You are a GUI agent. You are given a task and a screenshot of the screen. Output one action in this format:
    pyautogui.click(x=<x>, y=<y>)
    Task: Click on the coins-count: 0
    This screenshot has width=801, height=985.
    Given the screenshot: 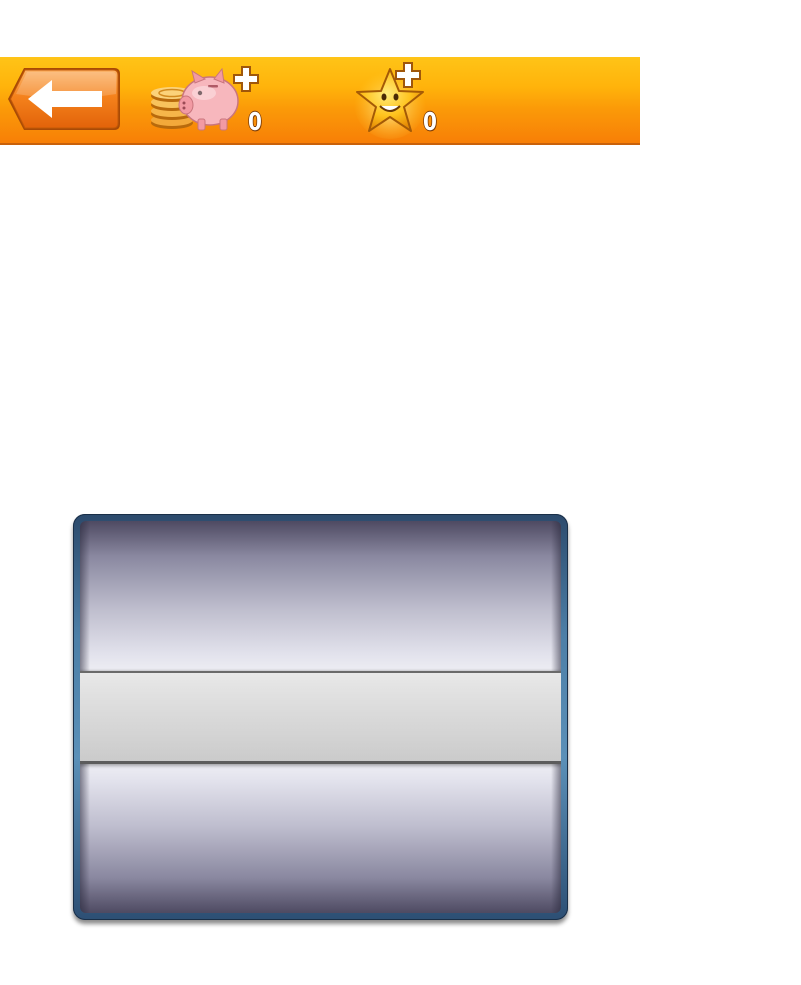 What is the action you would take?
    pyautogui.click(x=255, y=121)
    